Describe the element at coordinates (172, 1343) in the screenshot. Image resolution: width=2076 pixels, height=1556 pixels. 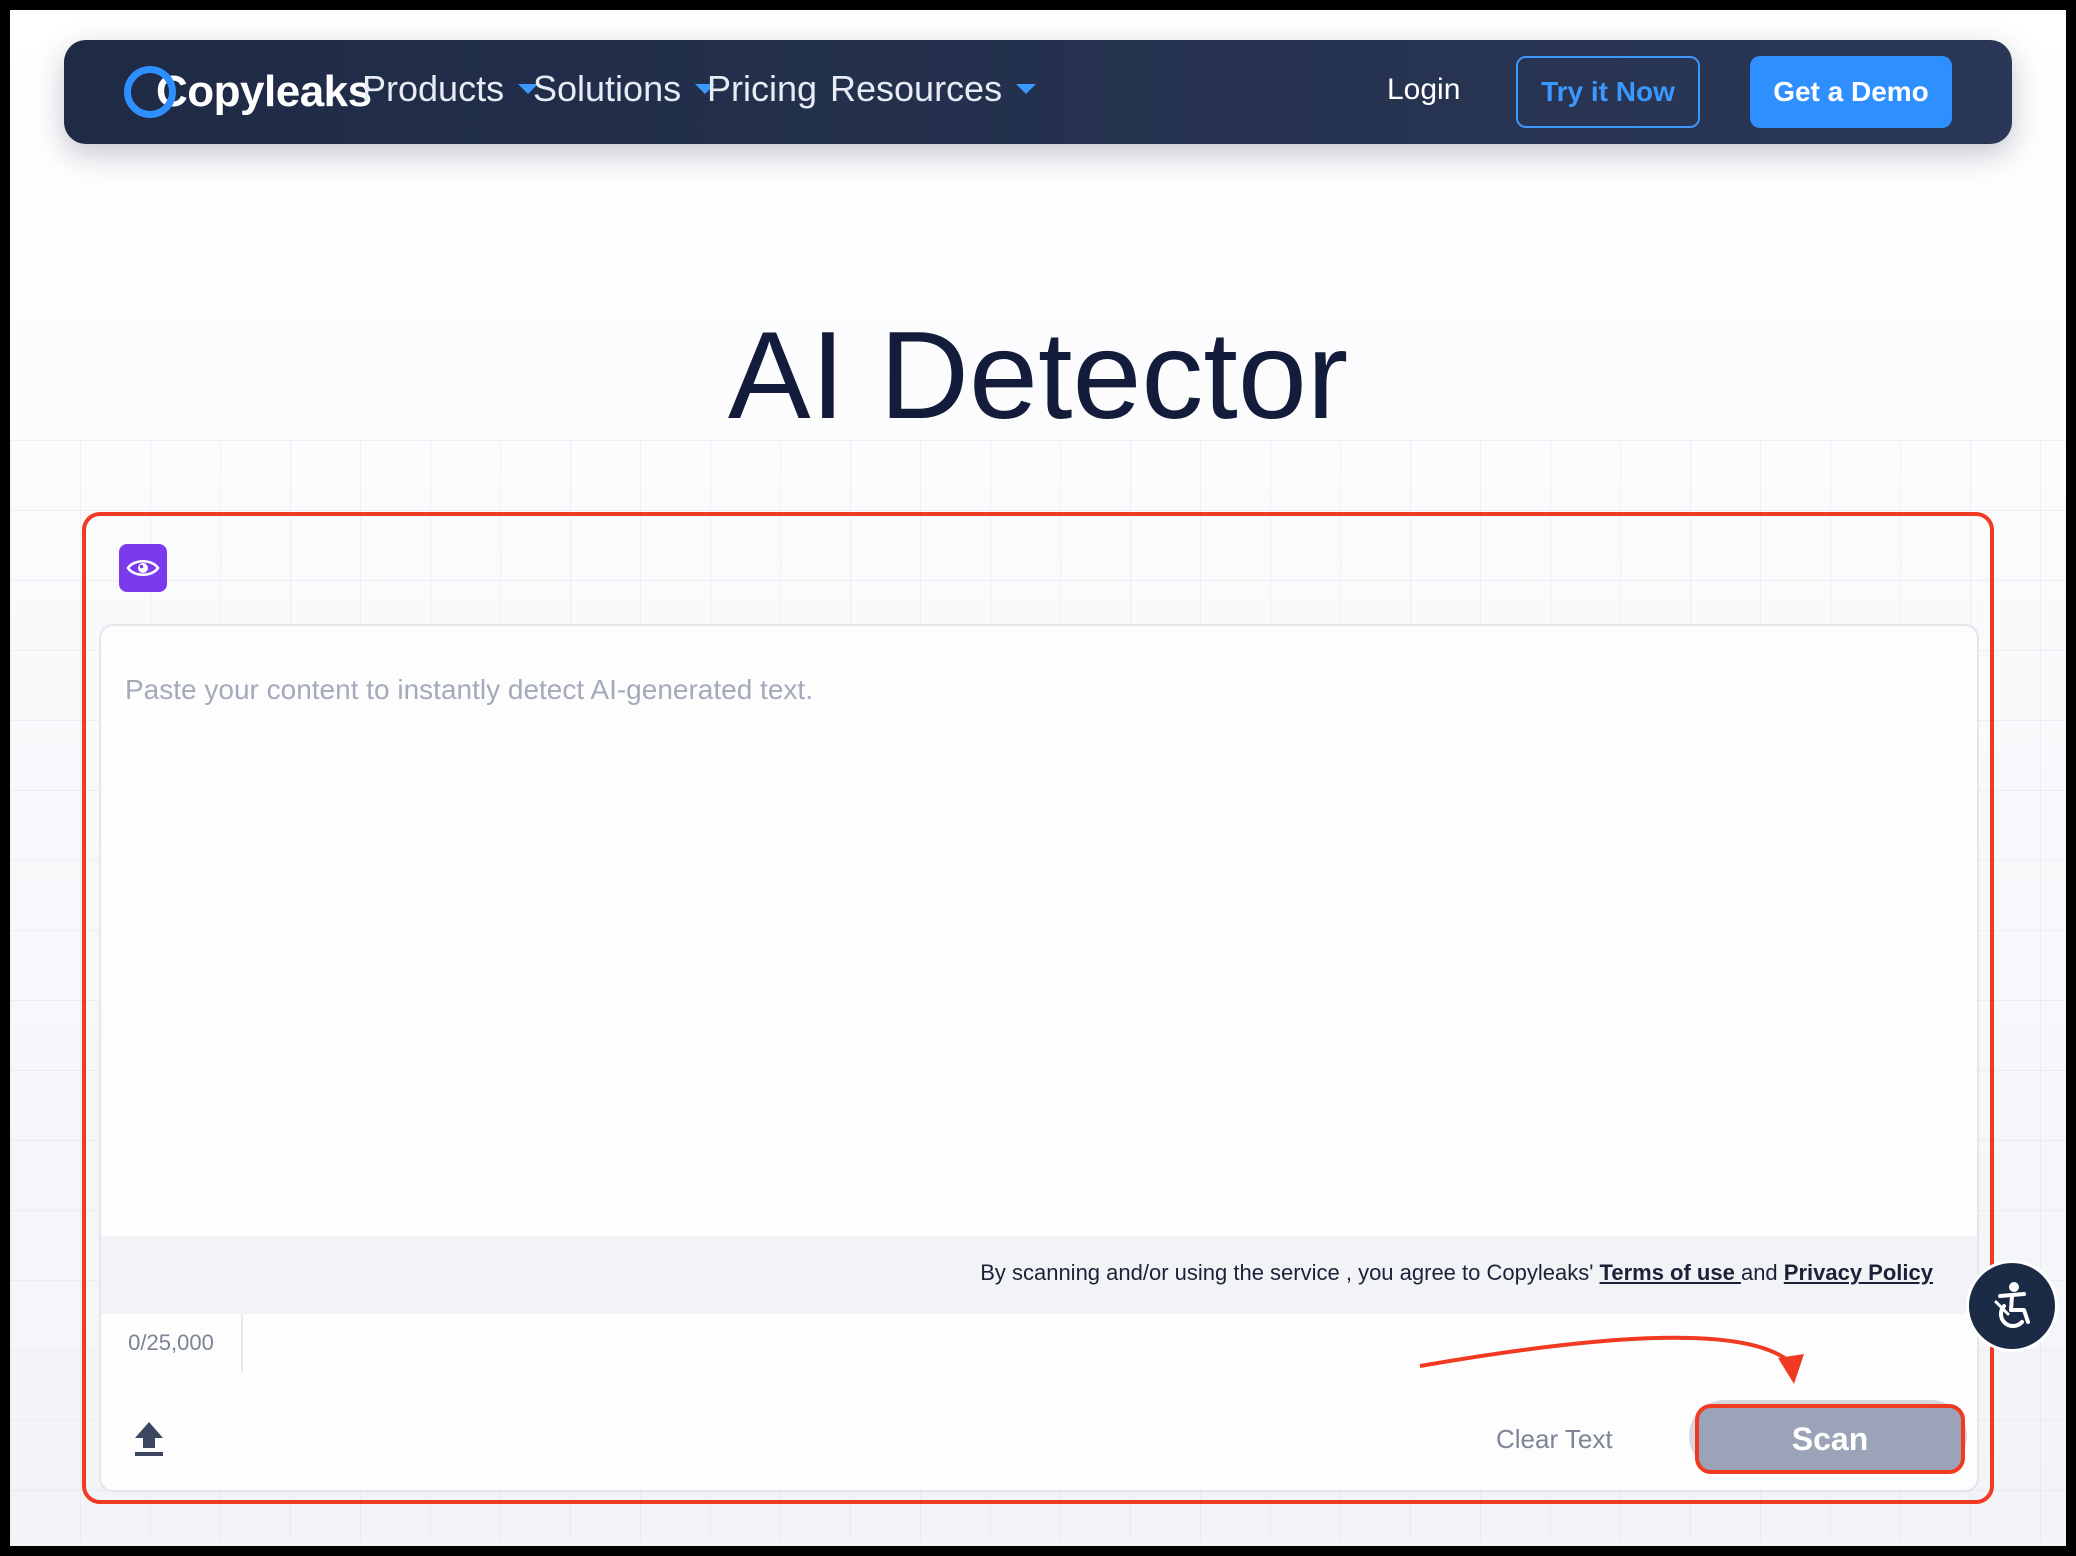
I see `character-counter: 0/25,000` at that location.